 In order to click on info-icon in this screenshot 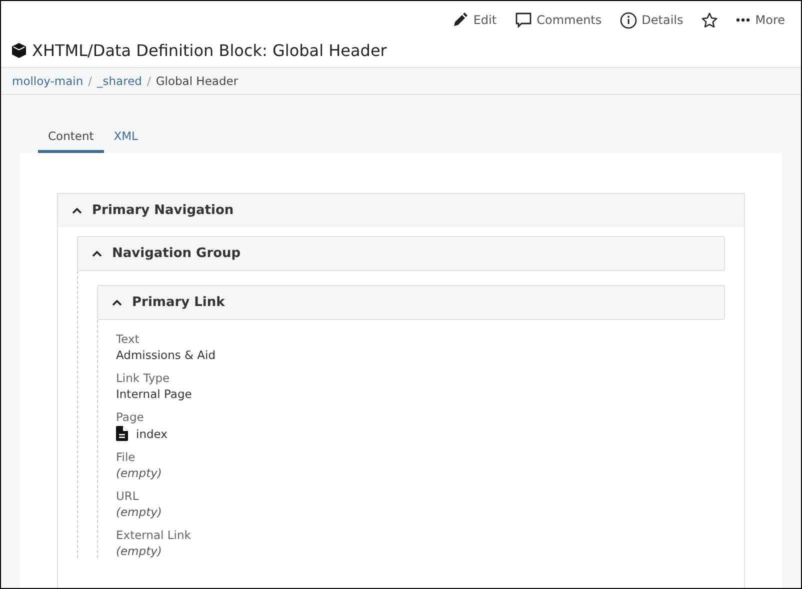, I will do `click(628, 20)`.